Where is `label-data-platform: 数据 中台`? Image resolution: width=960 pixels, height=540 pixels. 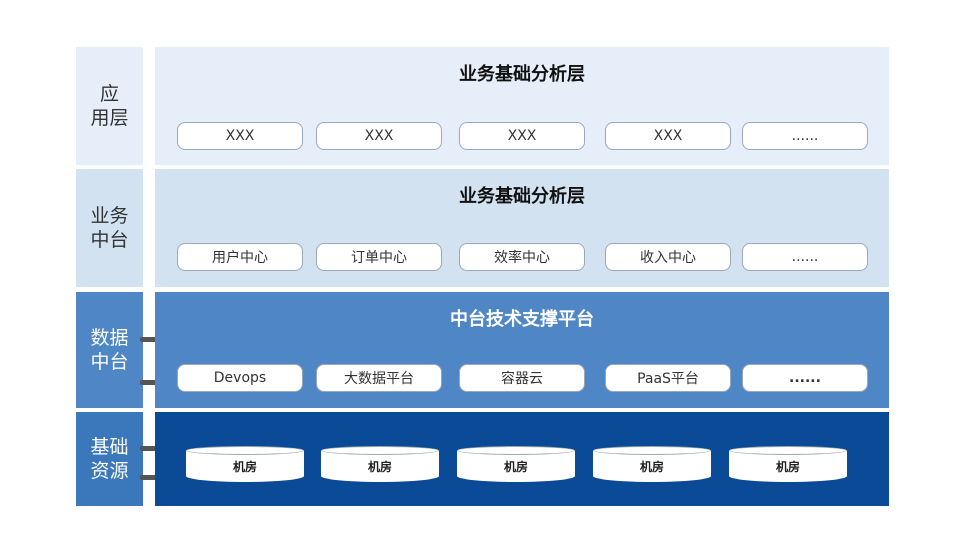
label-data-platform: 数据 中台 is located at coordinates (109, 350).